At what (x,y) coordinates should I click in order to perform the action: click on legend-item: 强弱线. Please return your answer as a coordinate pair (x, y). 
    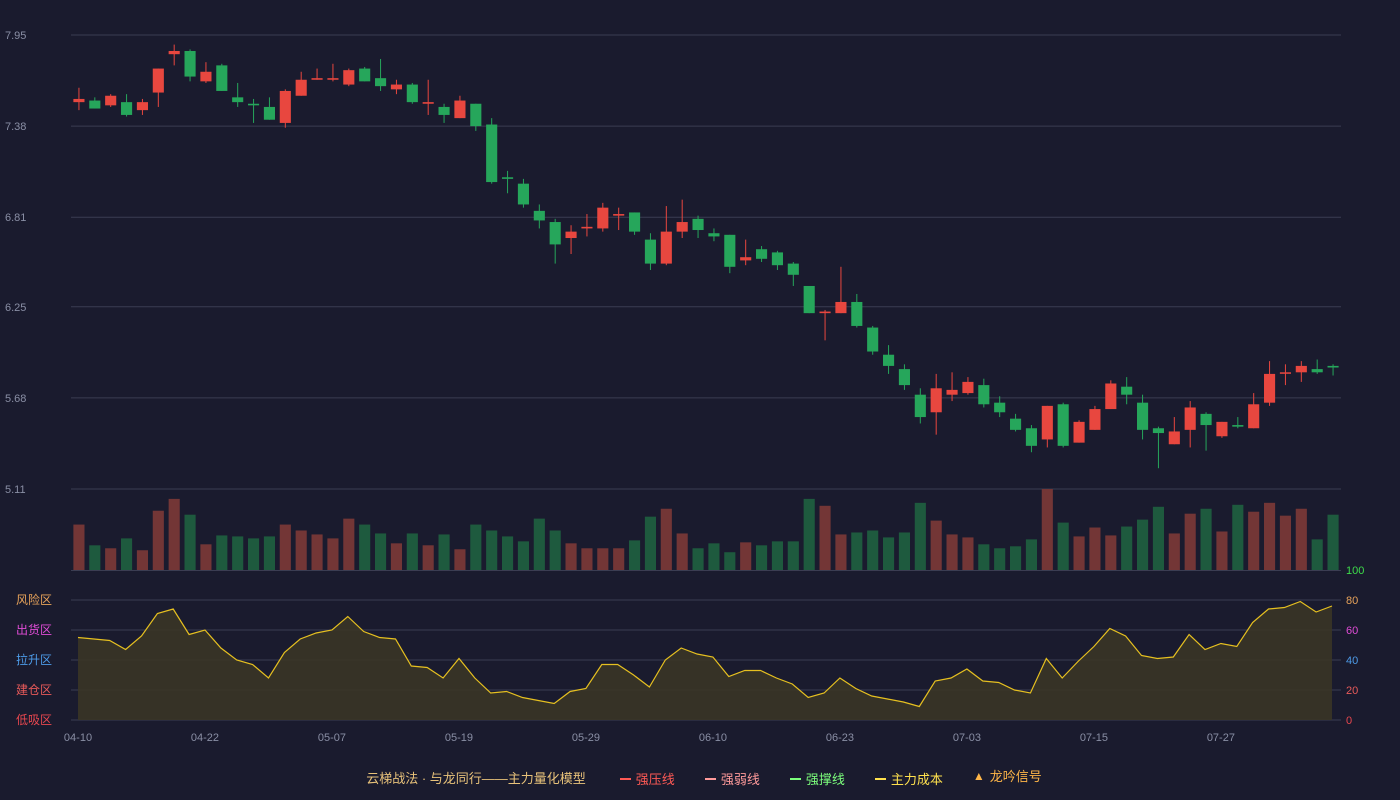
    Looking at the image, I should click on (732, 778).